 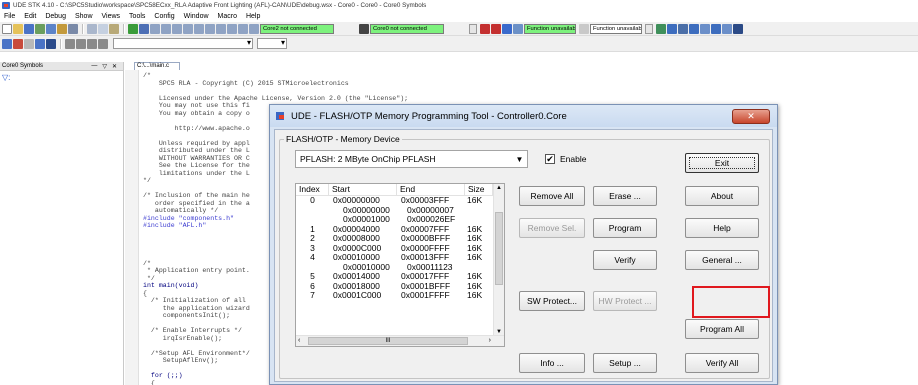 I want to click on function-icon, so click(x=584, y=28).